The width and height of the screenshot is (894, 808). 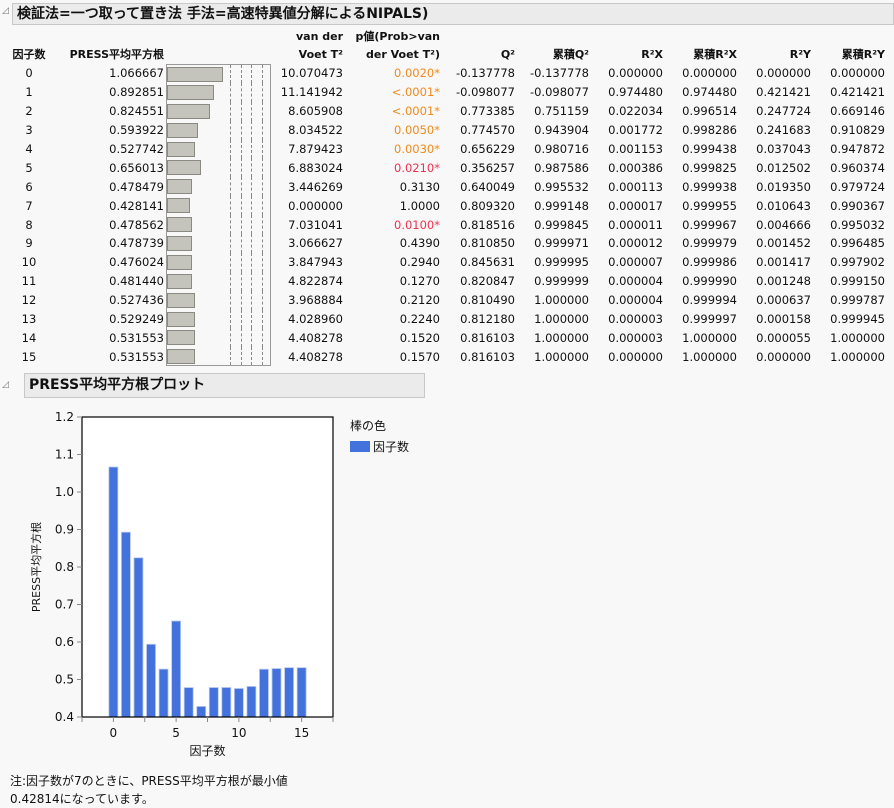 I want to click on cell-r2x: 0.000007, so click(x=635, y=262).